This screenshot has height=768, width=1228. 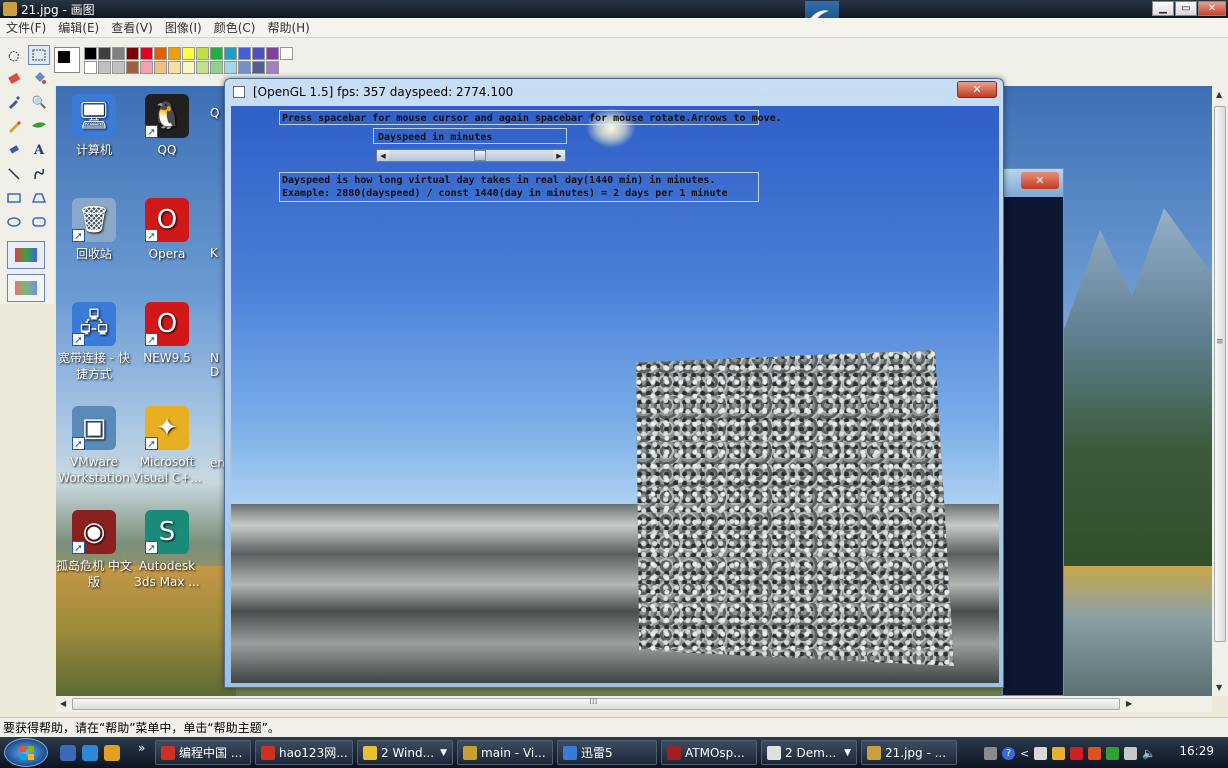 I want to click on background-window-close: ✕, so click(x=1040, y=180).